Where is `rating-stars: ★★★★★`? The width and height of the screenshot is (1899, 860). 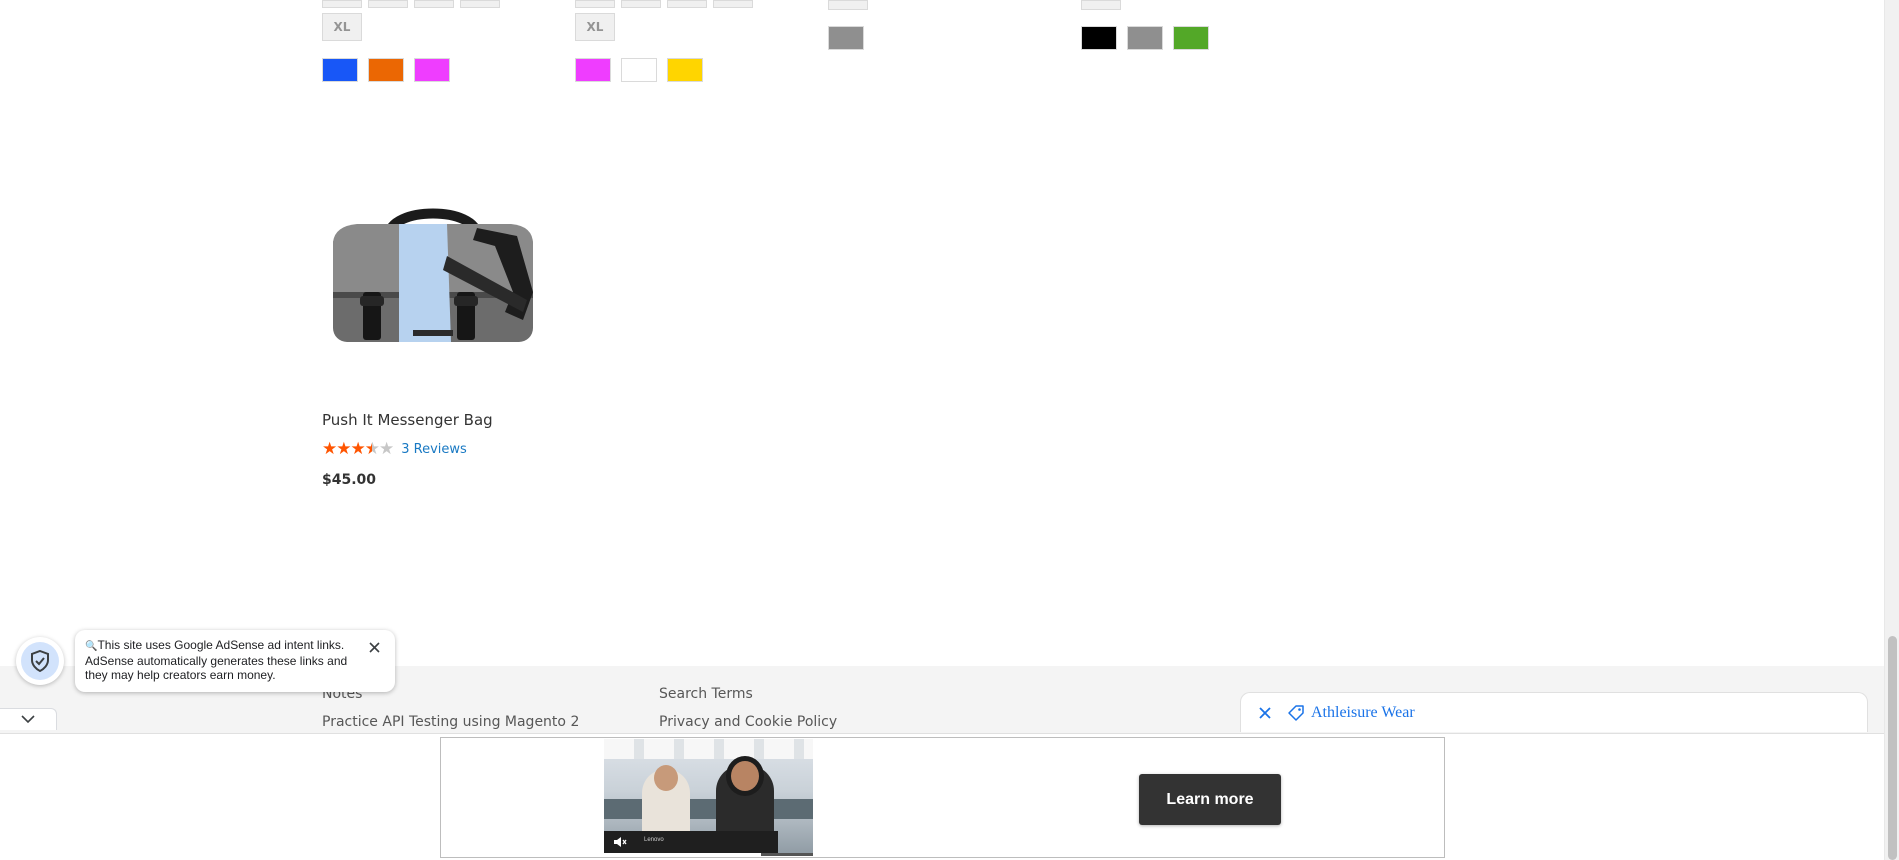
rating-stars: ★★★★★ is located at coordinates (358, 449).